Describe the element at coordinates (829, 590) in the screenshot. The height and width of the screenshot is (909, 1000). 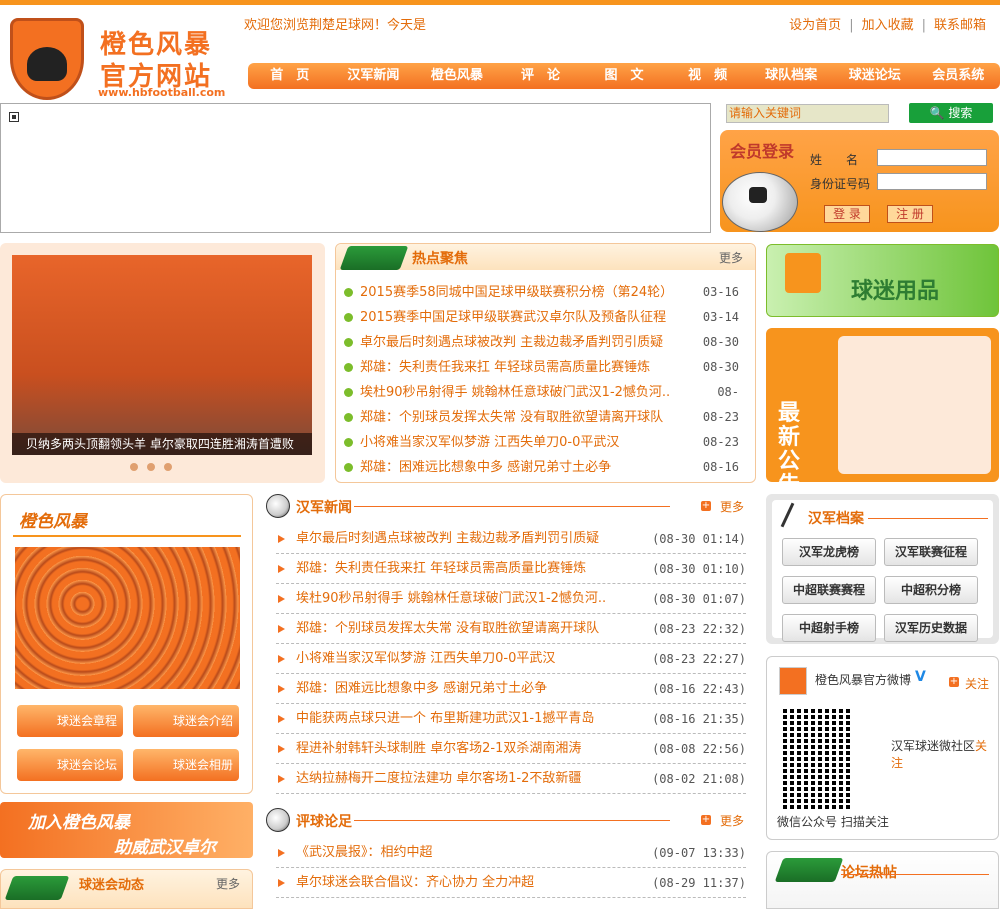
I see `archive-btn-csl-schedule: 中超联赛赛程` at that location.